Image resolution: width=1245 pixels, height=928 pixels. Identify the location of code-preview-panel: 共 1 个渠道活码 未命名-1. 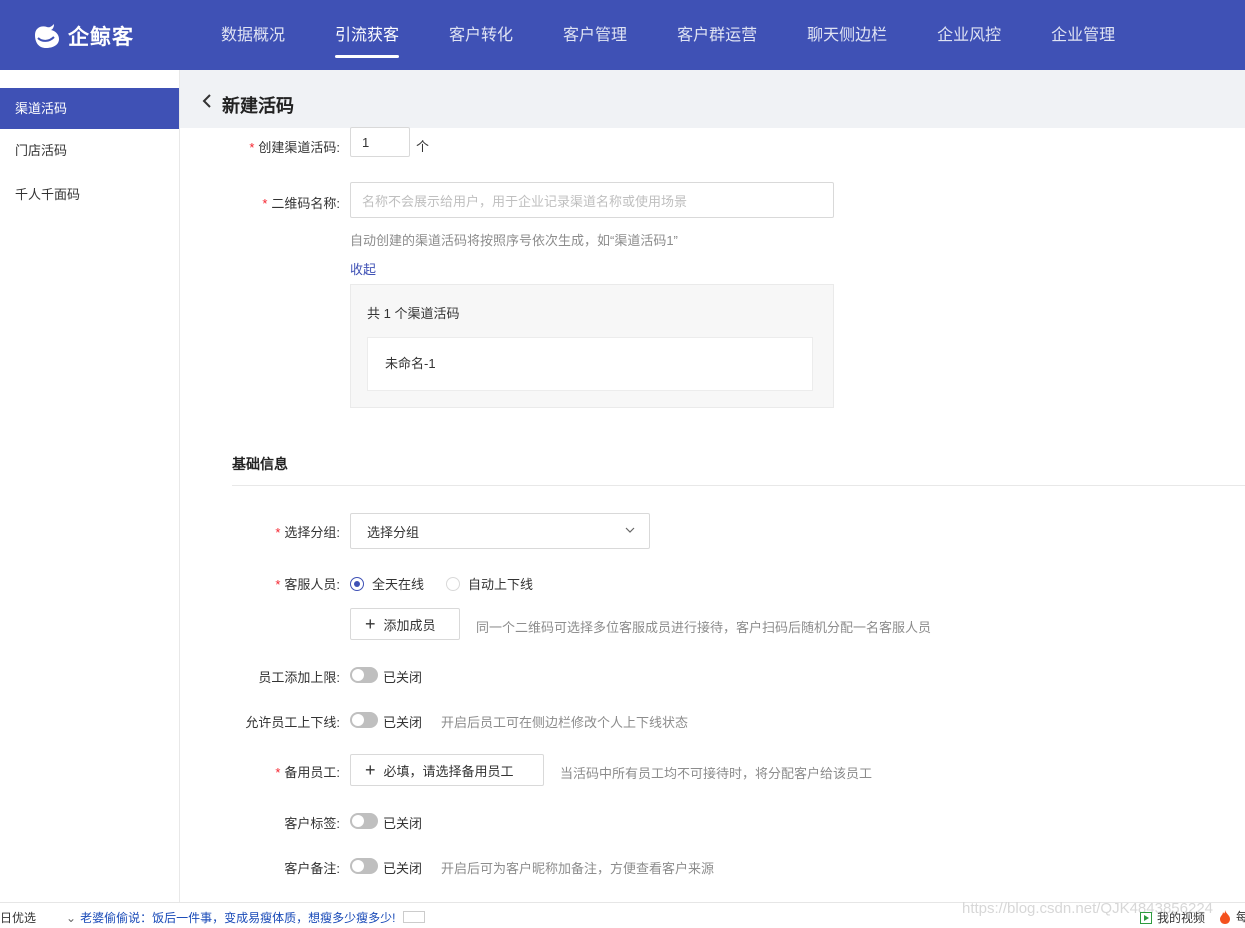
(592, 346).